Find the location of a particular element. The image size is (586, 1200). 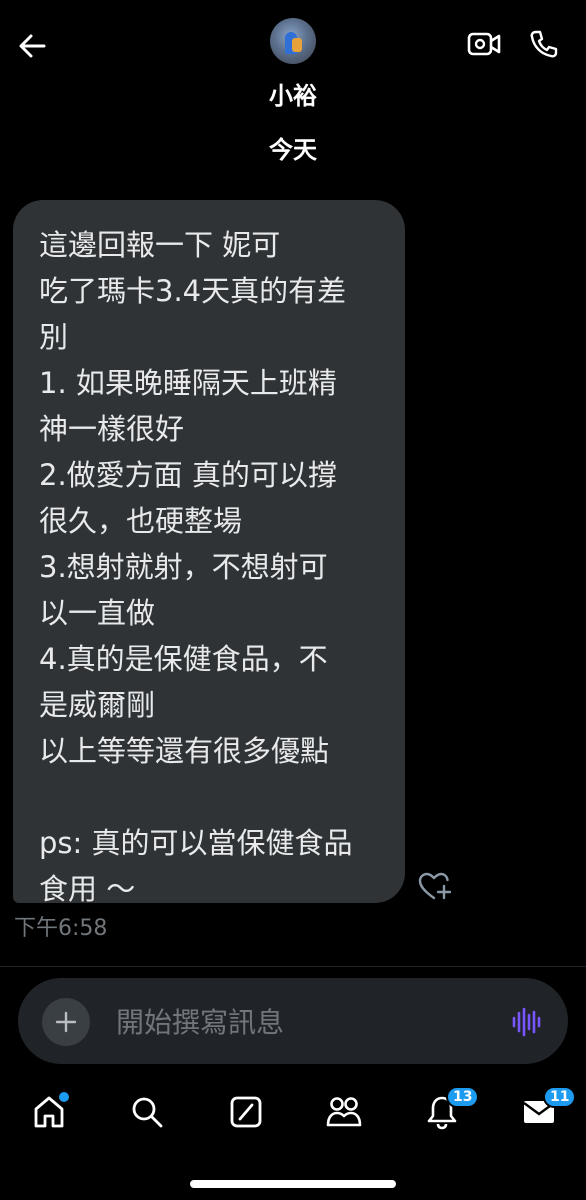

voice-call-button is located at coordinates (544, 44).